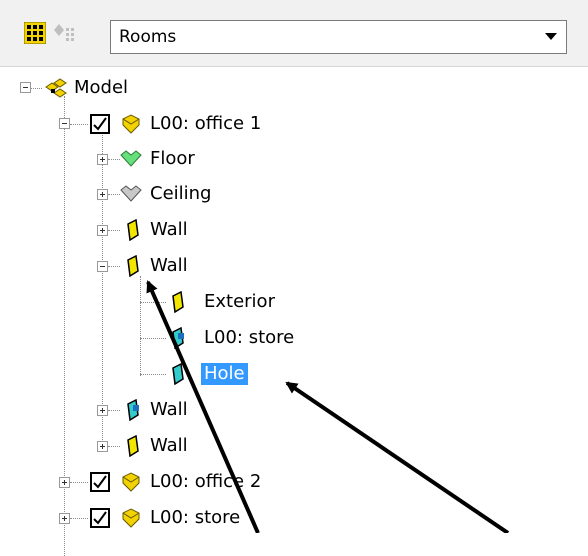 The height and width of the screenshot is (556, 588). Describe the element at coordinates (64, 123) in the screenshot. I see `collapse-office1-toggle` at that location.